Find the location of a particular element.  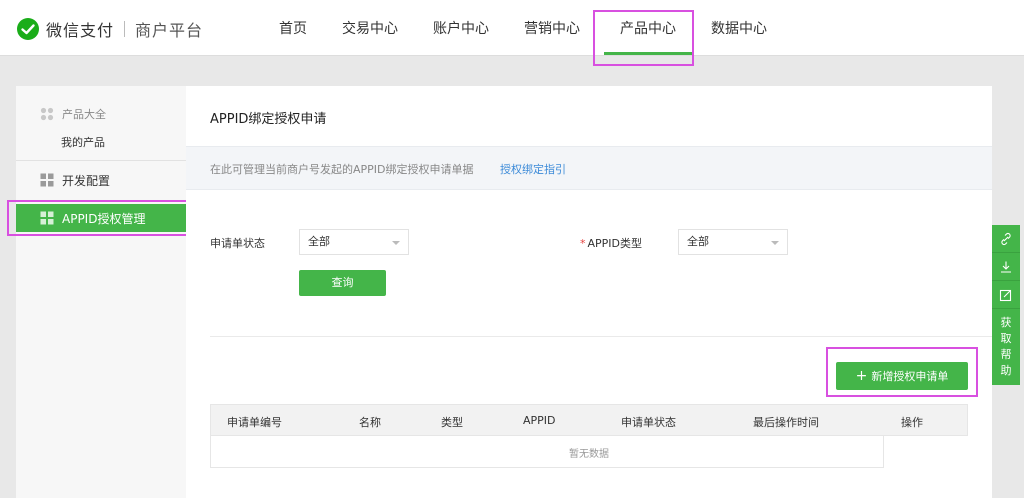

link-icon is located at coordinates (1006, 238).